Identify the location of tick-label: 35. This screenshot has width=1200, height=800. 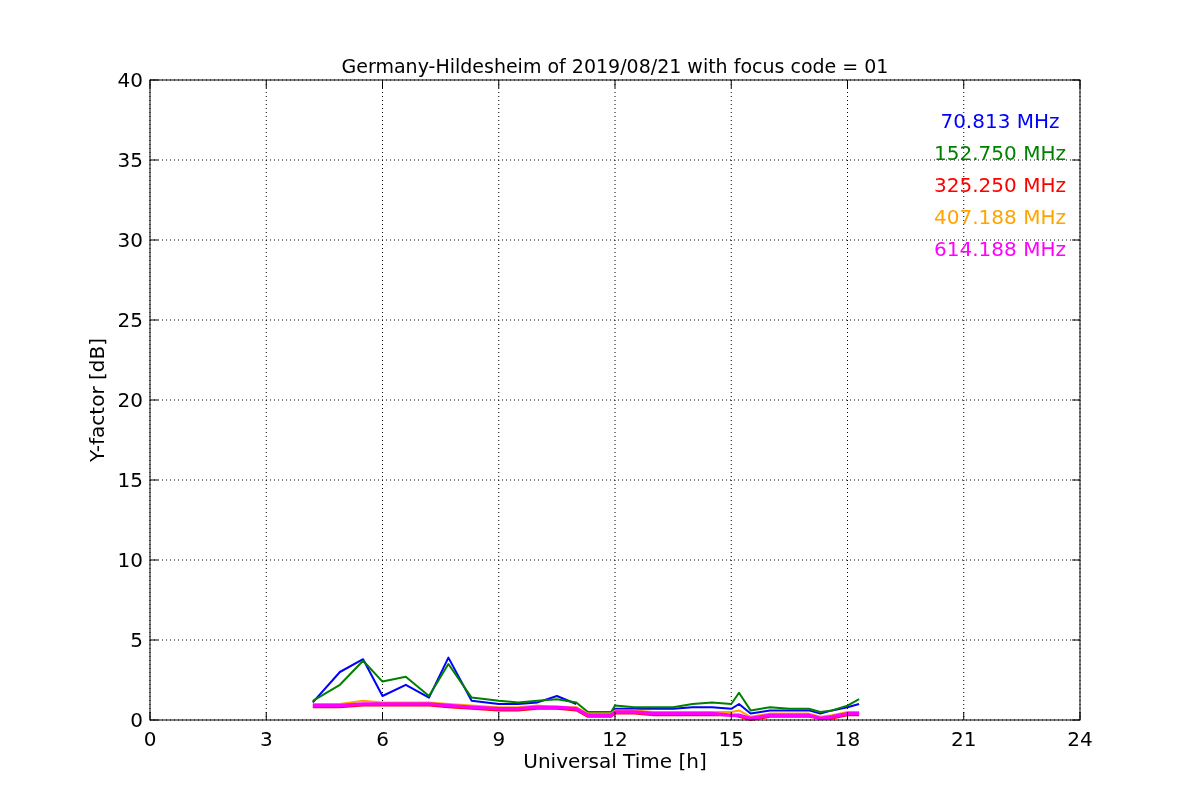
(130, 160).